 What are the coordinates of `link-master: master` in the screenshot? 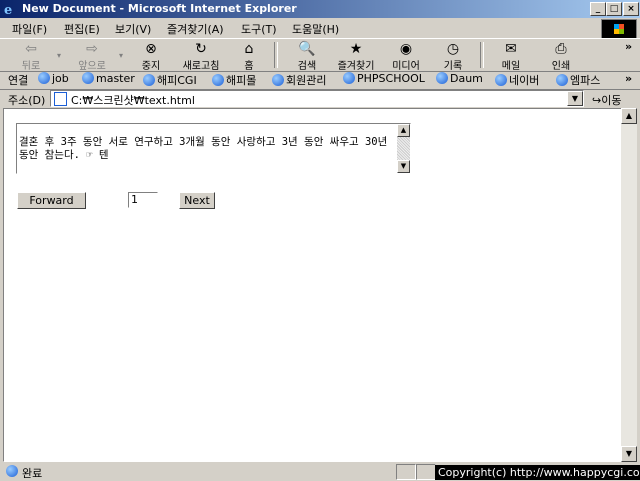 It's located at (108, 78).